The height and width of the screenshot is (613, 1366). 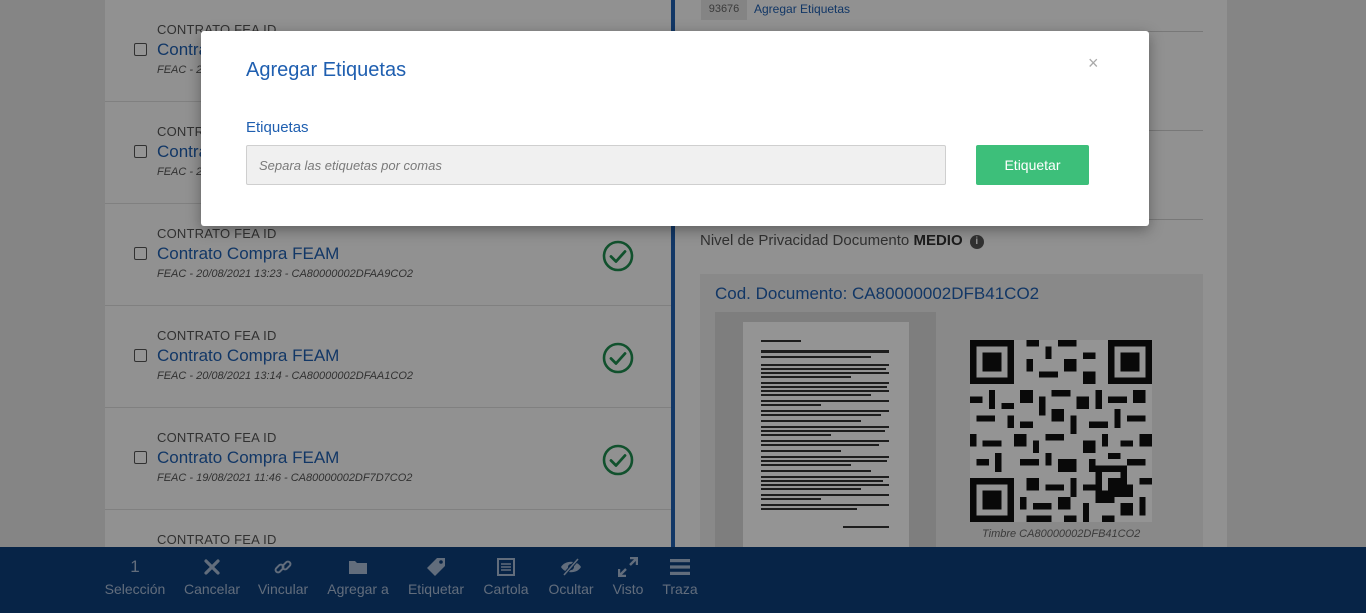 What do you see at coordinates (1093, 63) in the screenshot?
I see `close-icon: ×` at bounding box center [1093, 63].